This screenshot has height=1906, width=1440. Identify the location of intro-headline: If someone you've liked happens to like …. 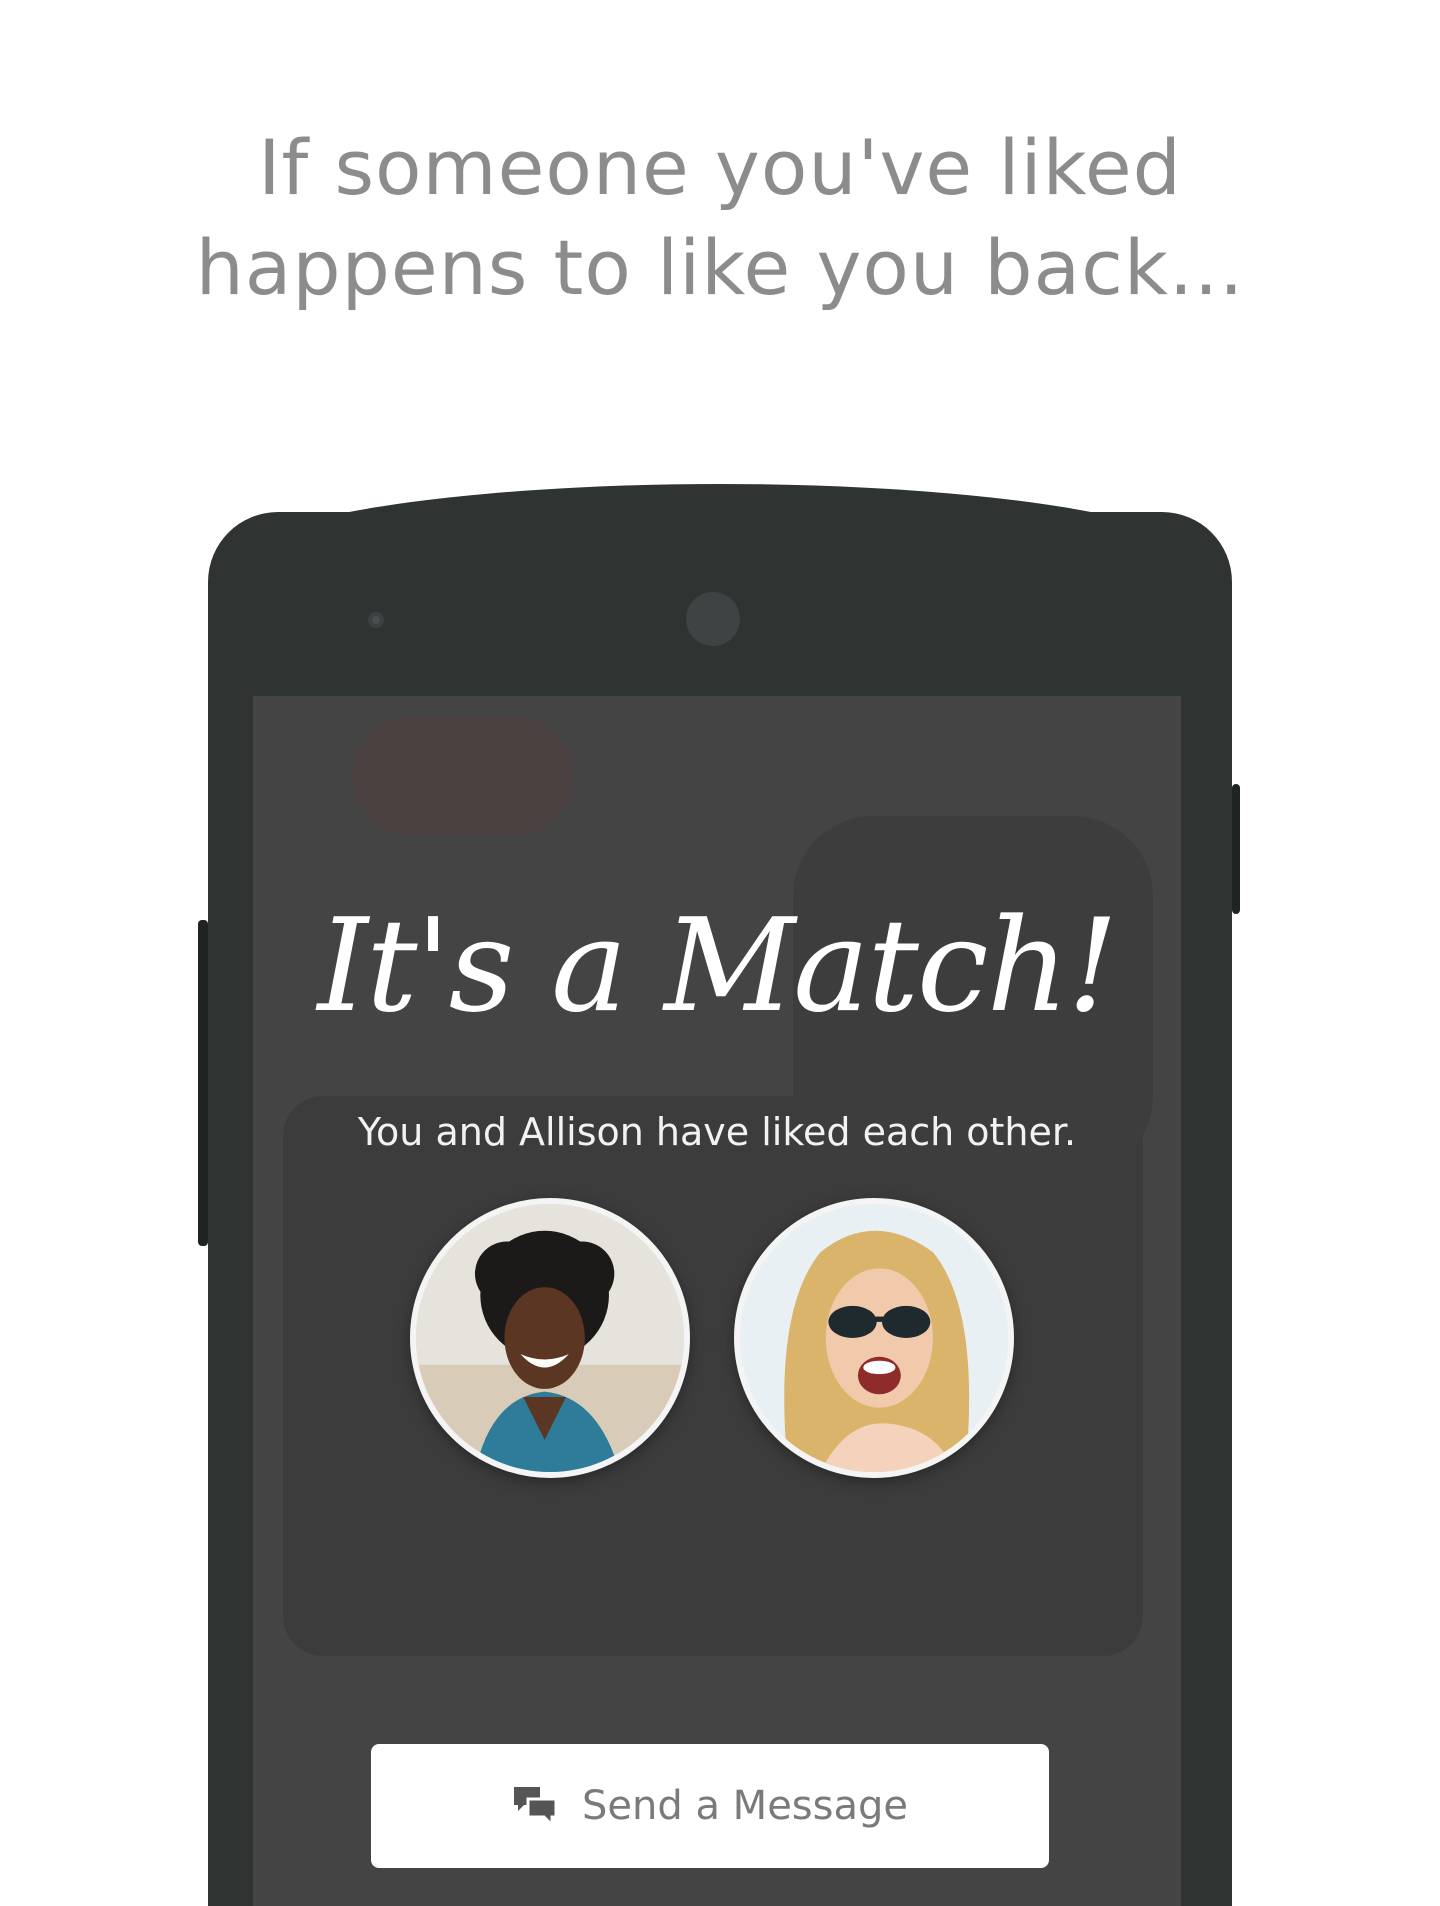
(720, 218).